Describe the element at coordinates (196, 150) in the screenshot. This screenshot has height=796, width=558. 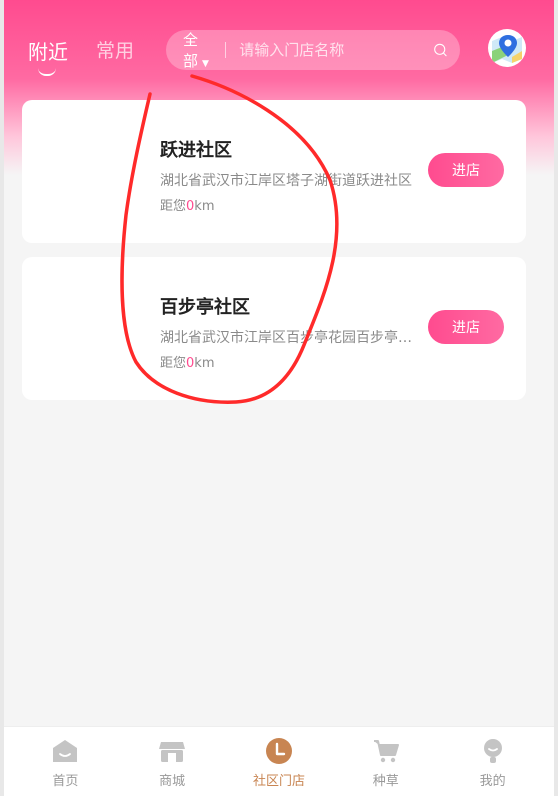
I see `store-name: 跃进社区` at that location.